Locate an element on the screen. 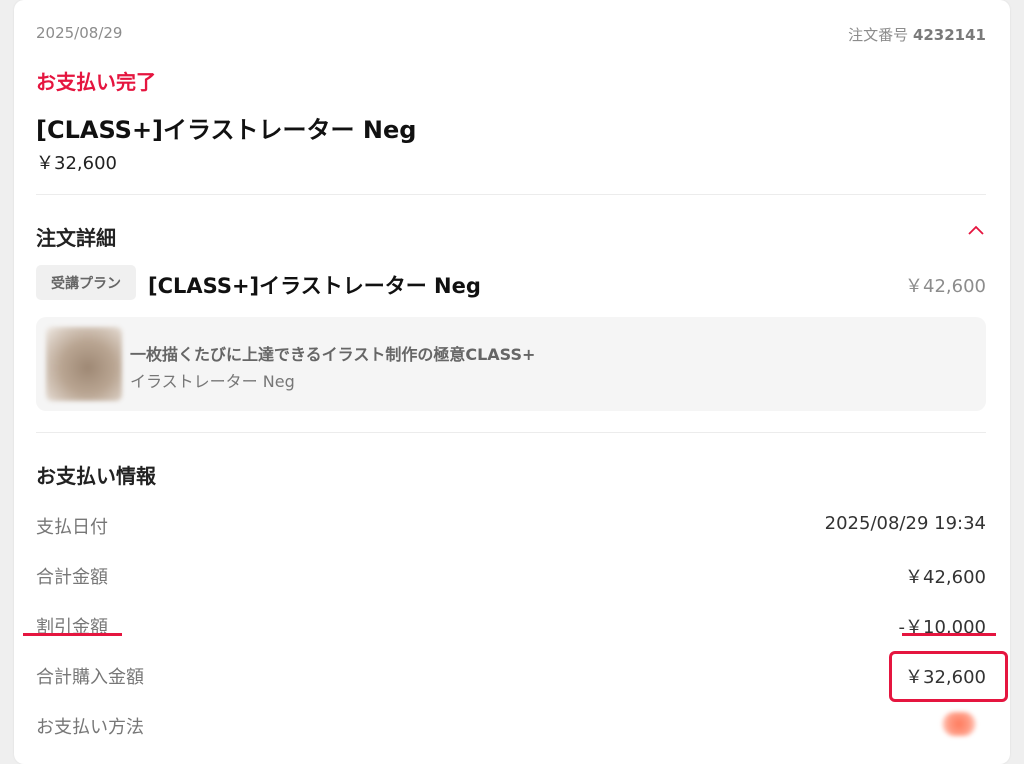 The image size is (1024, 764). payment-date-value: 2025/08/29 19:34 is located at coordinates (905, 523).